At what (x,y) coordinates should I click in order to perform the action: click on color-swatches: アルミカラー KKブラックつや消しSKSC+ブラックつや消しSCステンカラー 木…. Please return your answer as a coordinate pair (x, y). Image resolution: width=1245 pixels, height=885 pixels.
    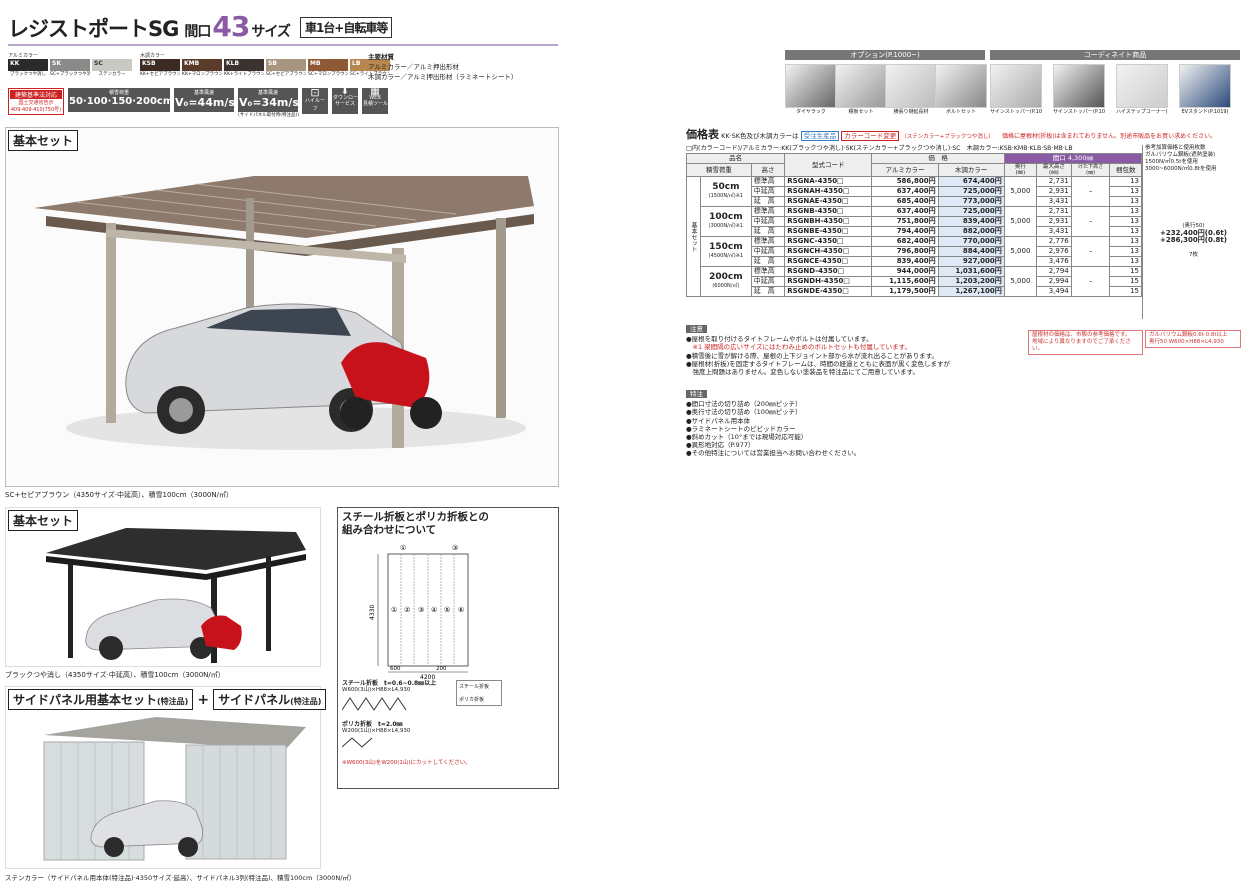
    Looking at the image, I should click on (199, 64).